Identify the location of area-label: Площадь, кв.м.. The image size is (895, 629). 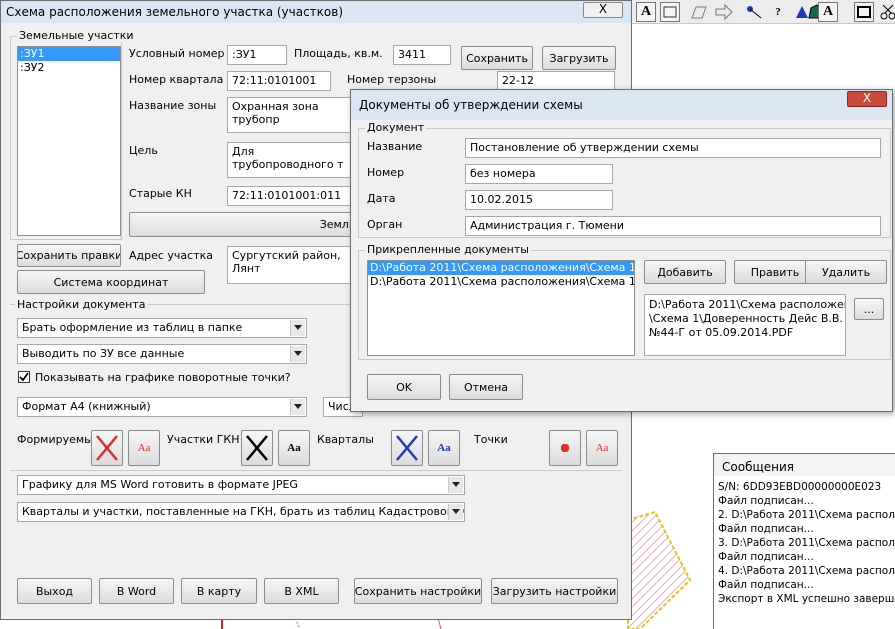
(338, 53).